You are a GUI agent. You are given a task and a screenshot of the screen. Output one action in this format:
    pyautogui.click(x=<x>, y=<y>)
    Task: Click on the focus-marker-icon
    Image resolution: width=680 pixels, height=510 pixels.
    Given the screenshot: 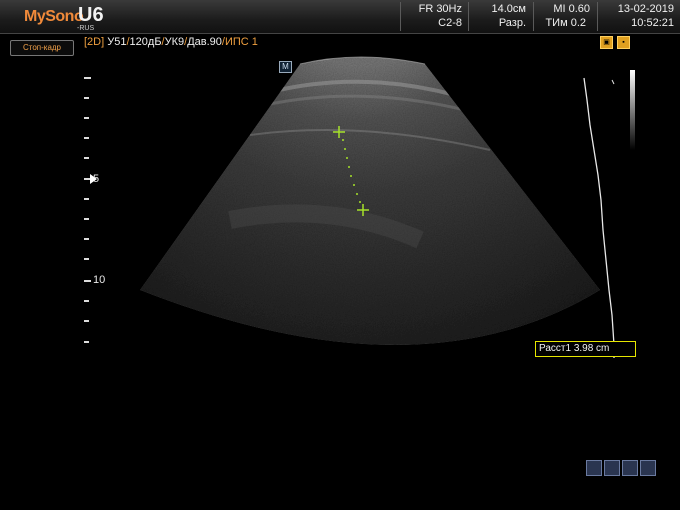 What is the action you would take?
    pyautogui.click(x=93, y=179)
    